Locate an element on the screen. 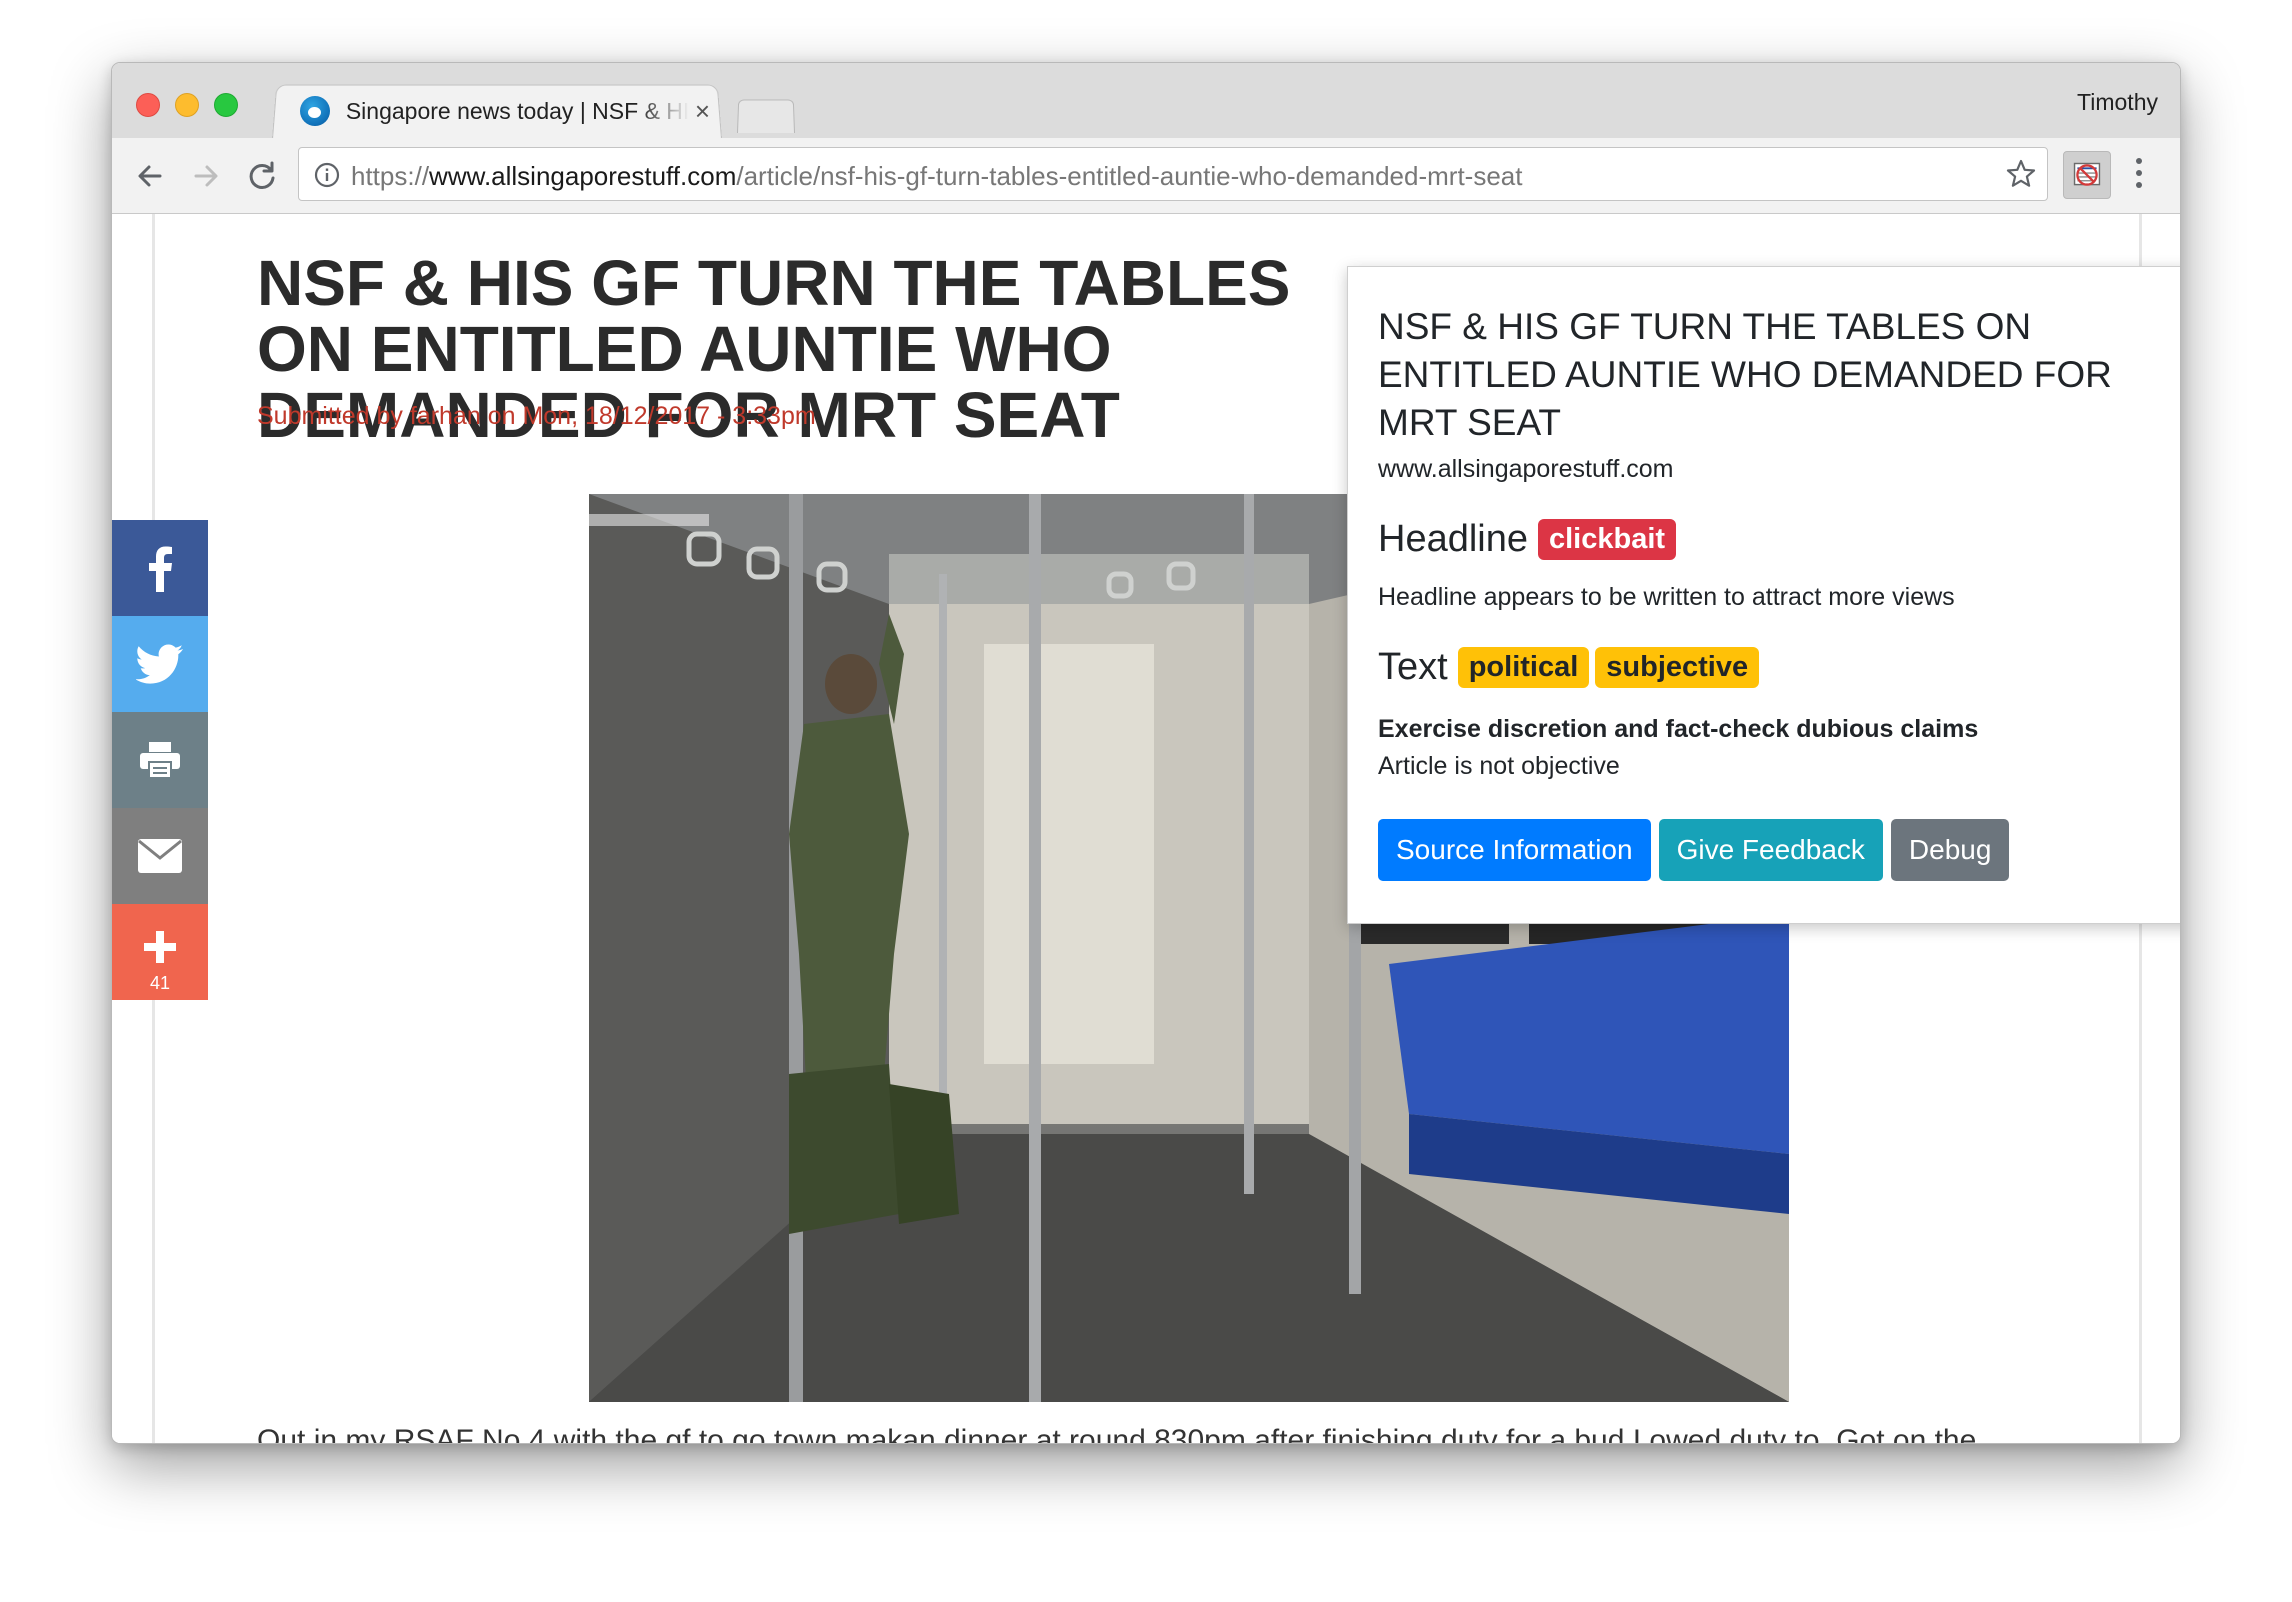 The image size is (2292, 1602). print-icon is located at coordinates (160, 760).